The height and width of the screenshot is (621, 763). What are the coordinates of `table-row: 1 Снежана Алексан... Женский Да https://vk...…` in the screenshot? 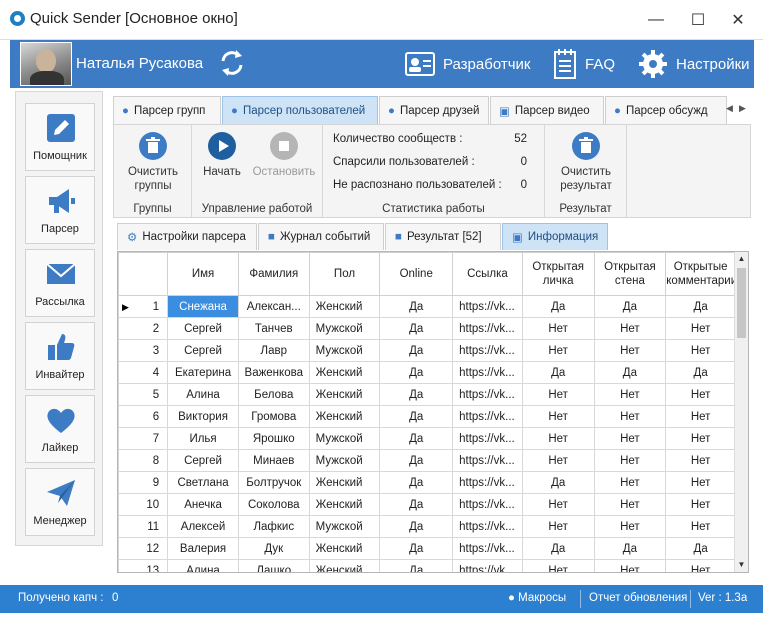 It's located at (427, 306).